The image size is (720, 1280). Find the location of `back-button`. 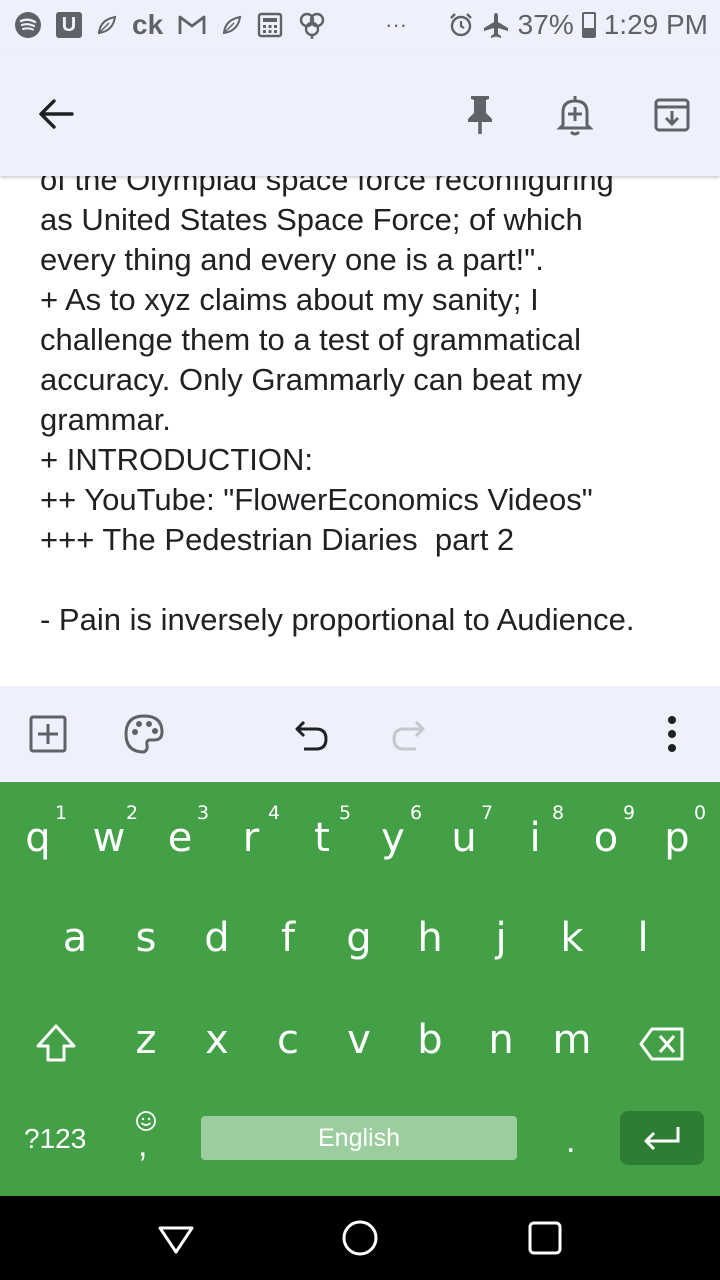

back-button is located at coordinates (56, 114).